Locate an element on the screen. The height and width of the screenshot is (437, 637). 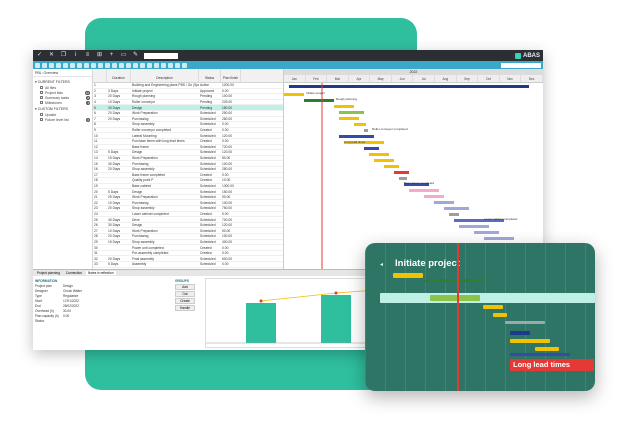
command-input is located at coordinates (161, 55).